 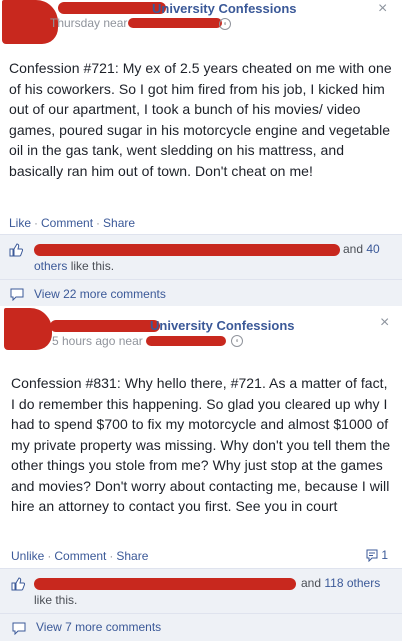 I want to click on timestamp-text: Thursday near, so click(x=88, y=23).